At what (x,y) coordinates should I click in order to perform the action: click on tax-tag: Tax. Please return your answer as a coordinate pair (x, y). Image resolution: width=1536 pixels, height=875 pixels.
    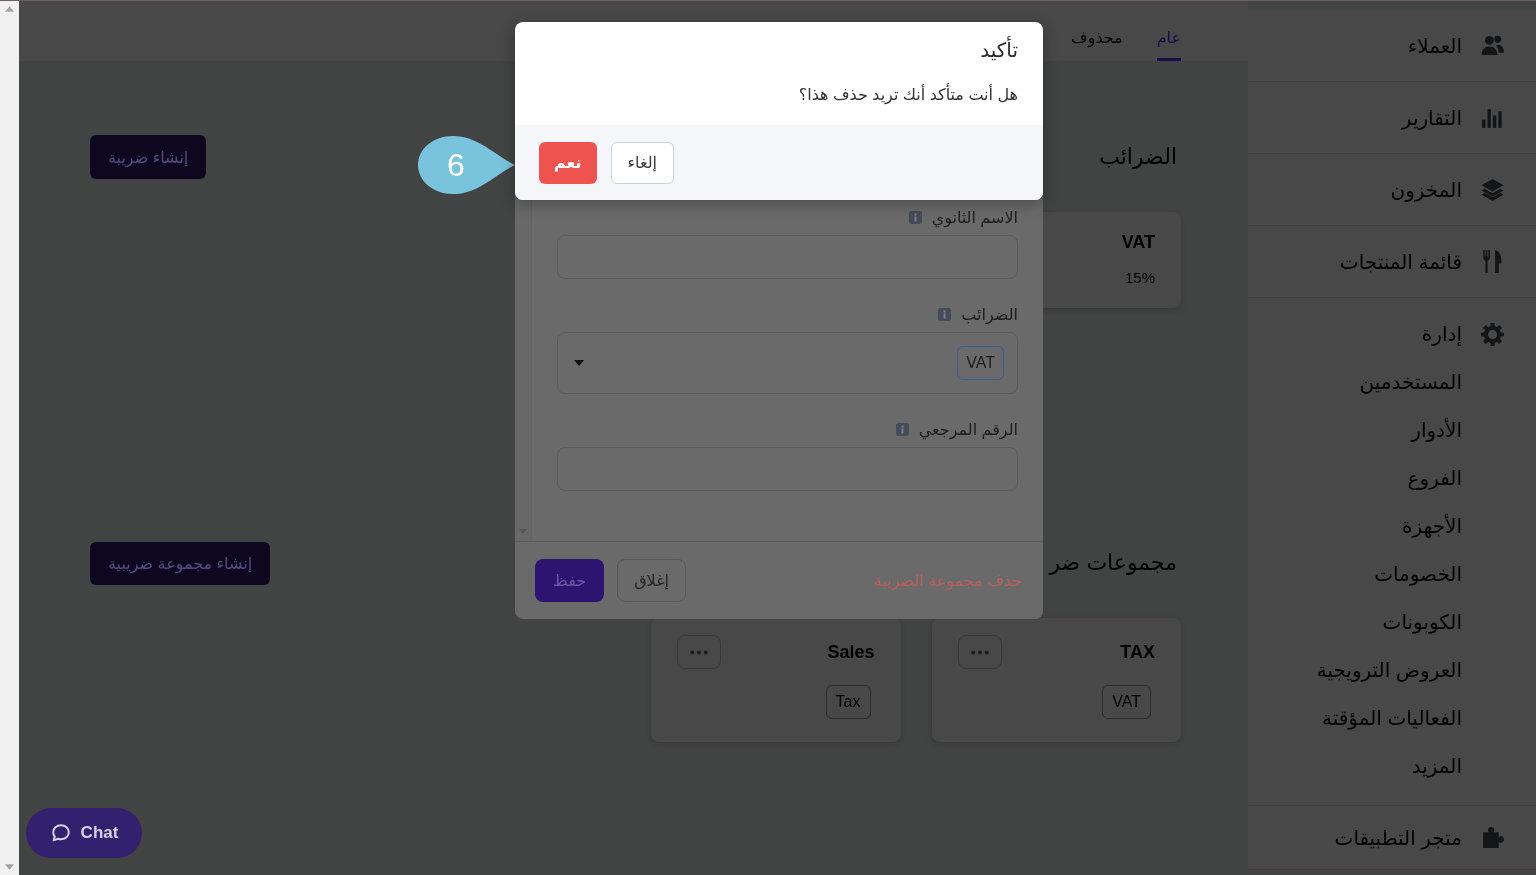
    Looking at the image, I should click on (848, 702).